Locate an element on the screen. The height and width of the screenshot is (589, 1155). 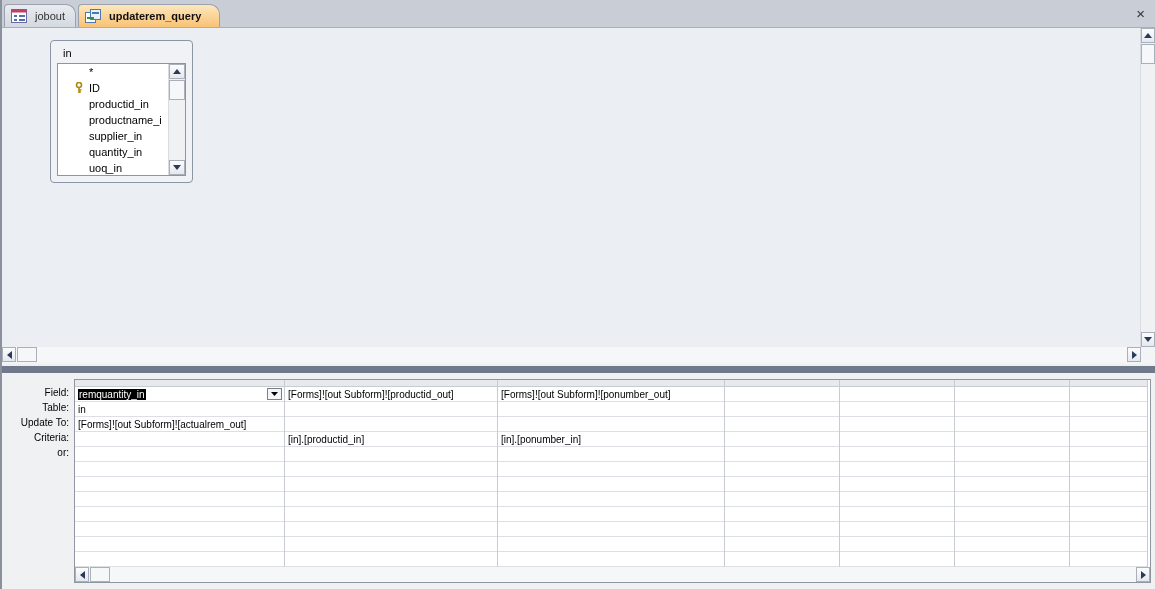
caret-icon is located at coordinates (274, 394).